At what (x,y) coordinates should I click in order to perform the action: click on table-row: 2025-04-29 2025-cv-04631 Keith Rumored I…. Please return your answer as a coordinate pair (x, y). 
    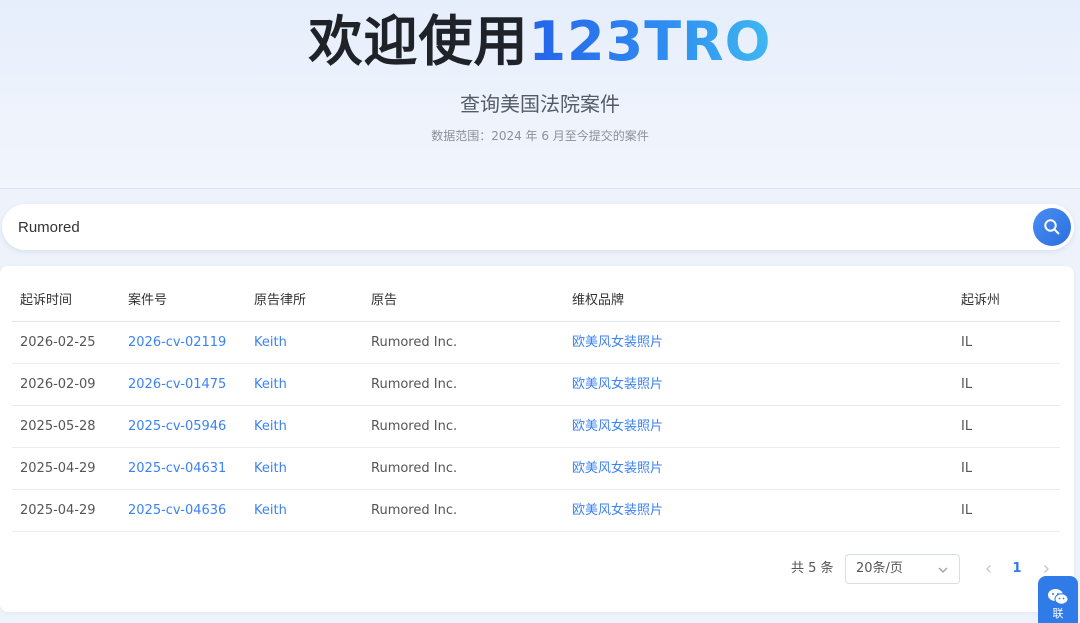
    Looking at the image, I should click on (536, 469).